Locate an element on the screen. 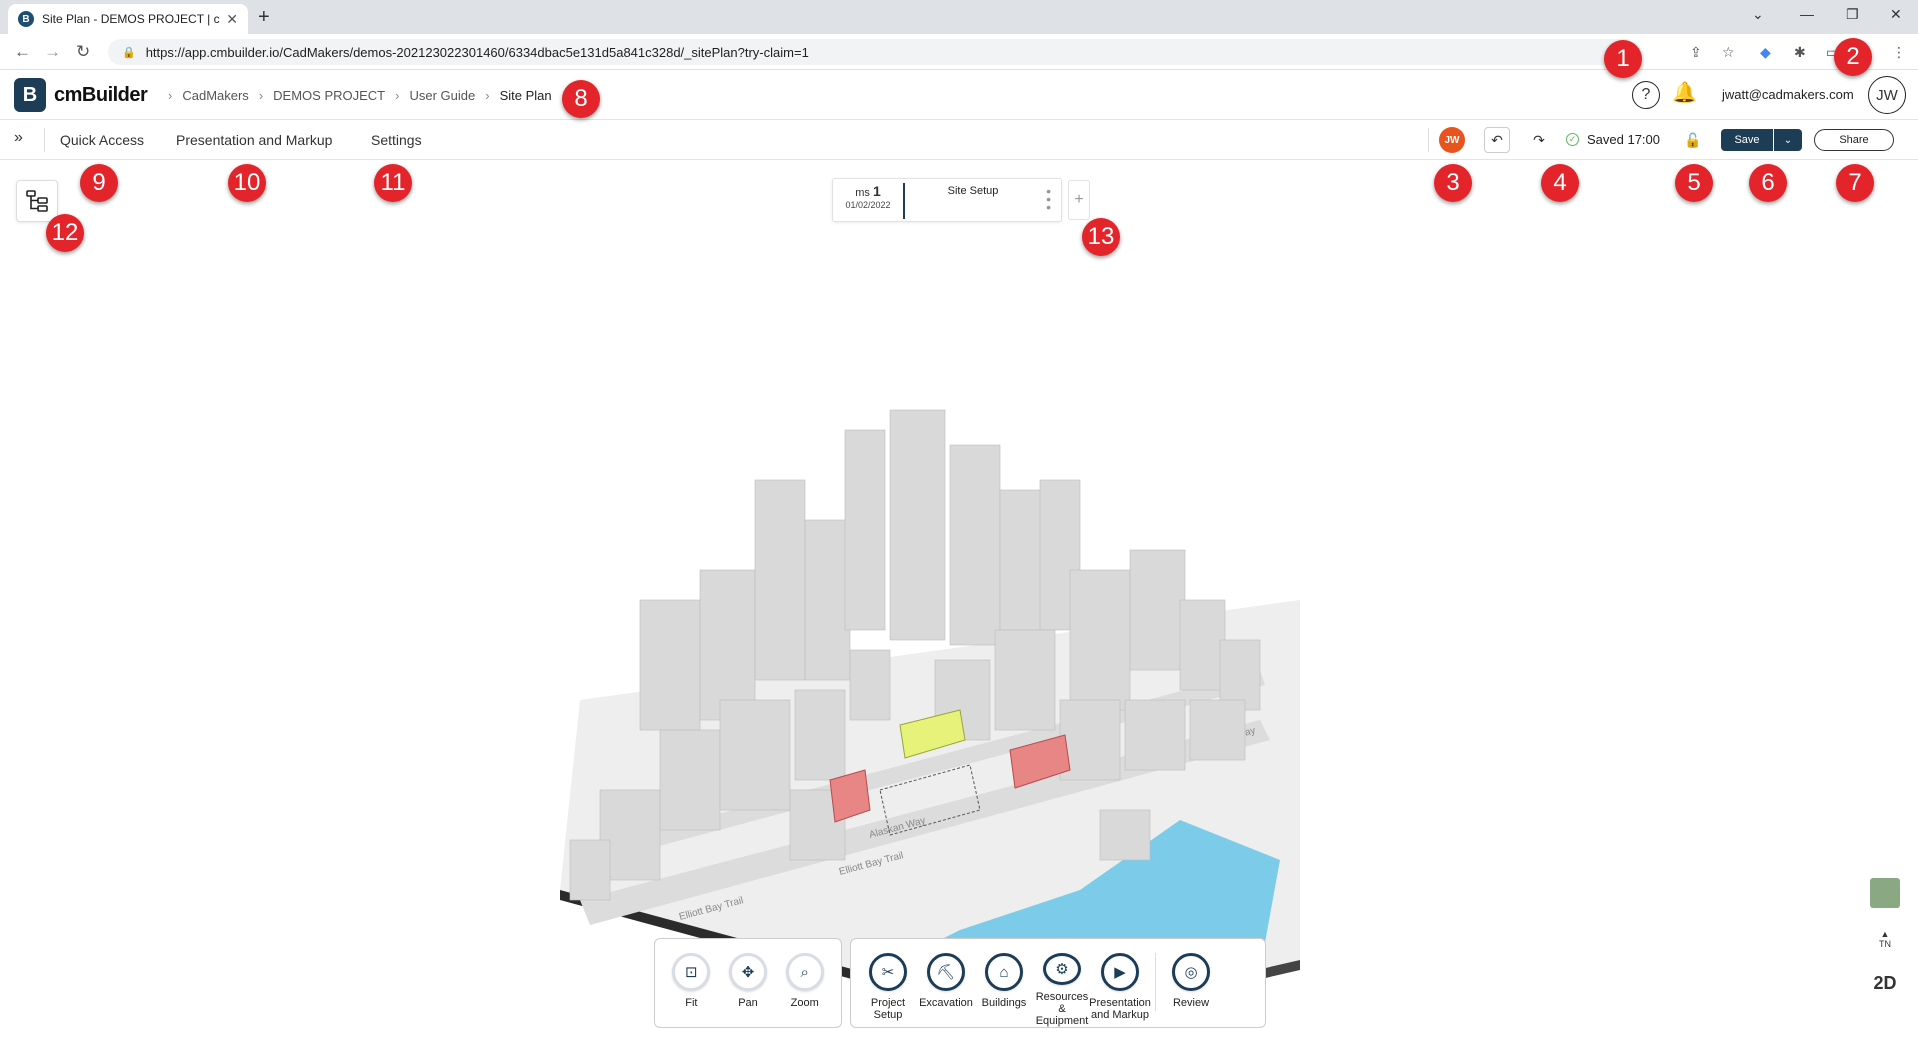 The width and height of the screenshot is (1918, 1040). extension-icon: ◆ is located at coordinates (1765, 52).